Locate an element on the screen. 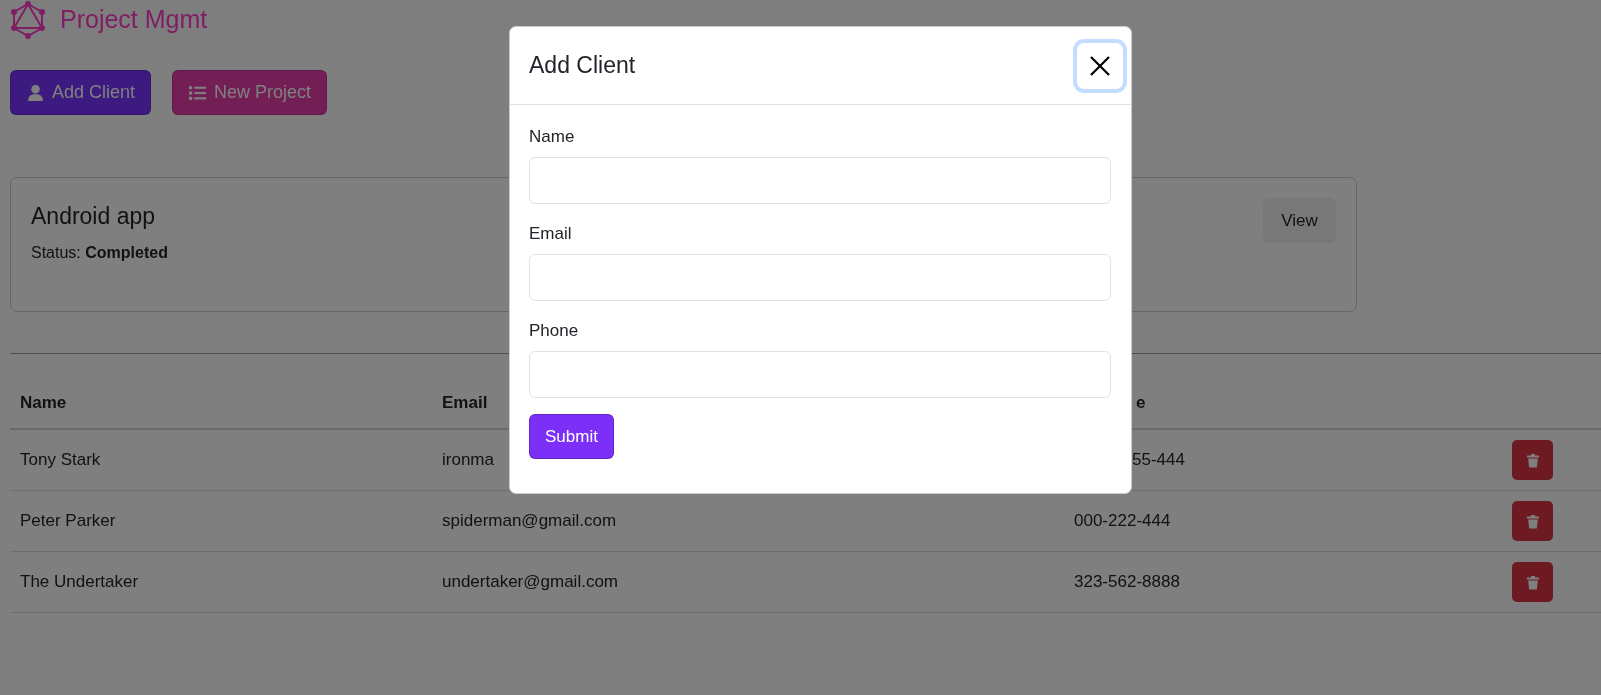 Image resolution: width=1601 pixels, height=695 pixels. table-cell: Tony Stark is located at coordinates (221, 460).